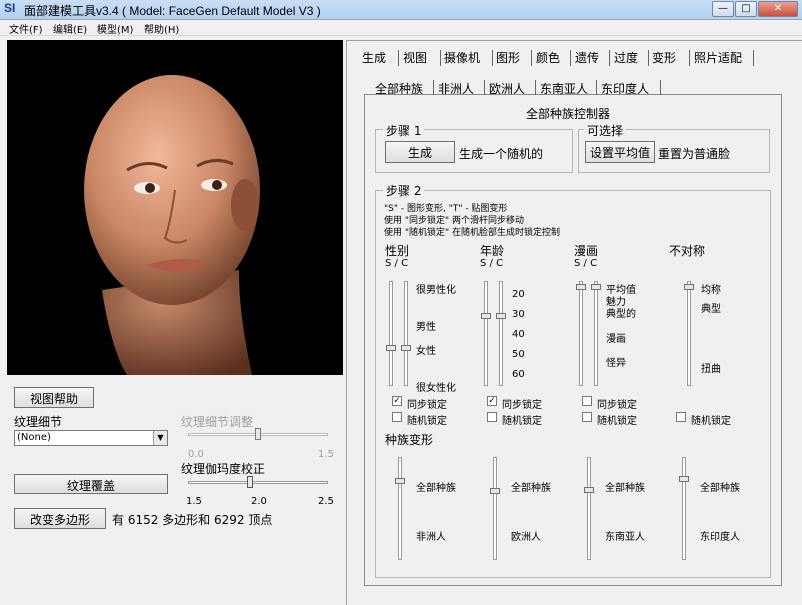 The width and height of the screenshot is (802, 605). What do you see at coordinates (589, 490) in the screenshot?
I see `race-morph-thumb-se-asian` at bounding box center [589, 490].